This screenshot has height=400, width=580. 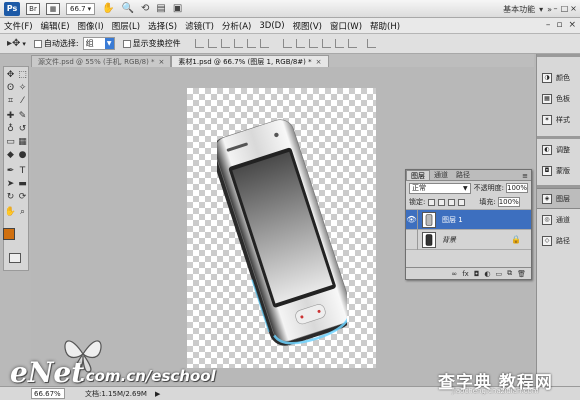 I want to click on tab-channels: 通道, so click(x=441, y=175).